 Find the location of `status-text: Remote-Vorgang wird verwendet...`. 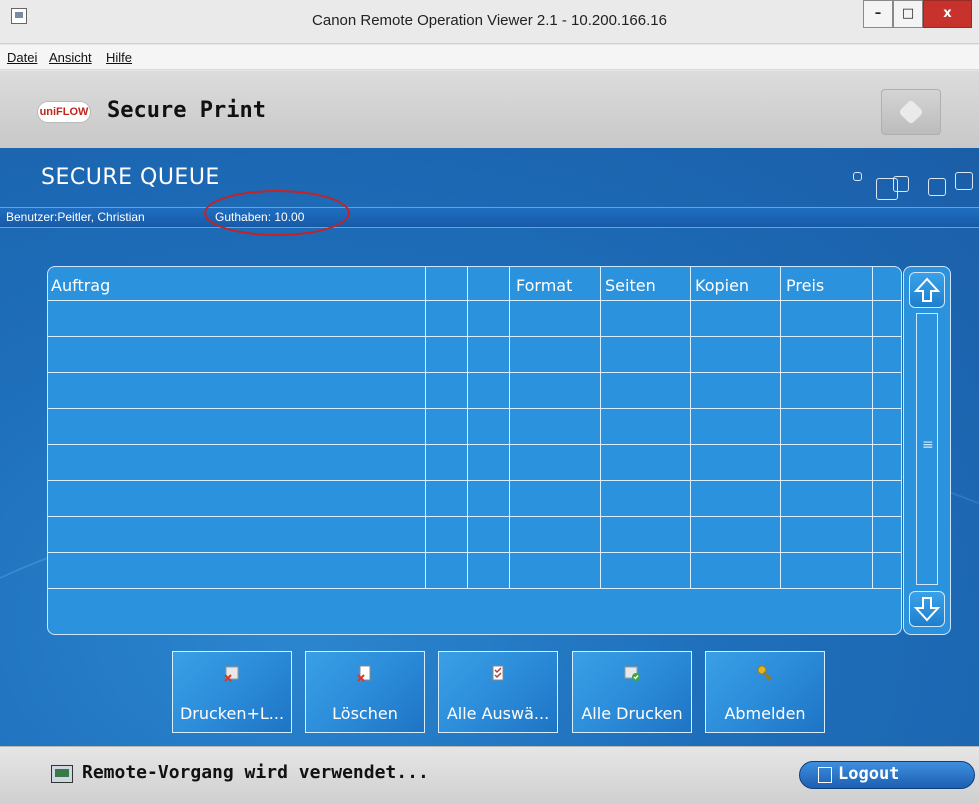

status-text: Remote-Vorgang wird verwendet... is located at coordinates (255, 772).